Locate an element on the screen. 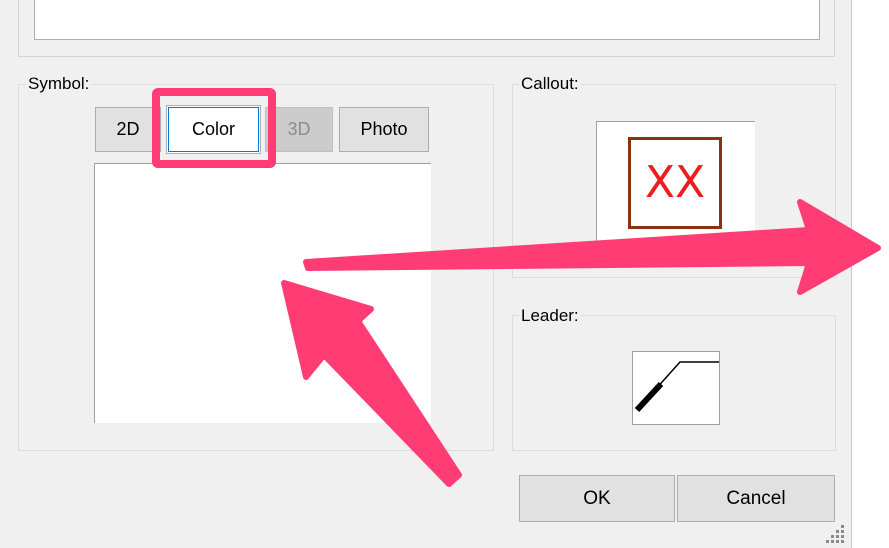 Image resolution: width=889 pixels, height=548 pixels. callout-group-label: Callout: is located at coordinates (550, 84).